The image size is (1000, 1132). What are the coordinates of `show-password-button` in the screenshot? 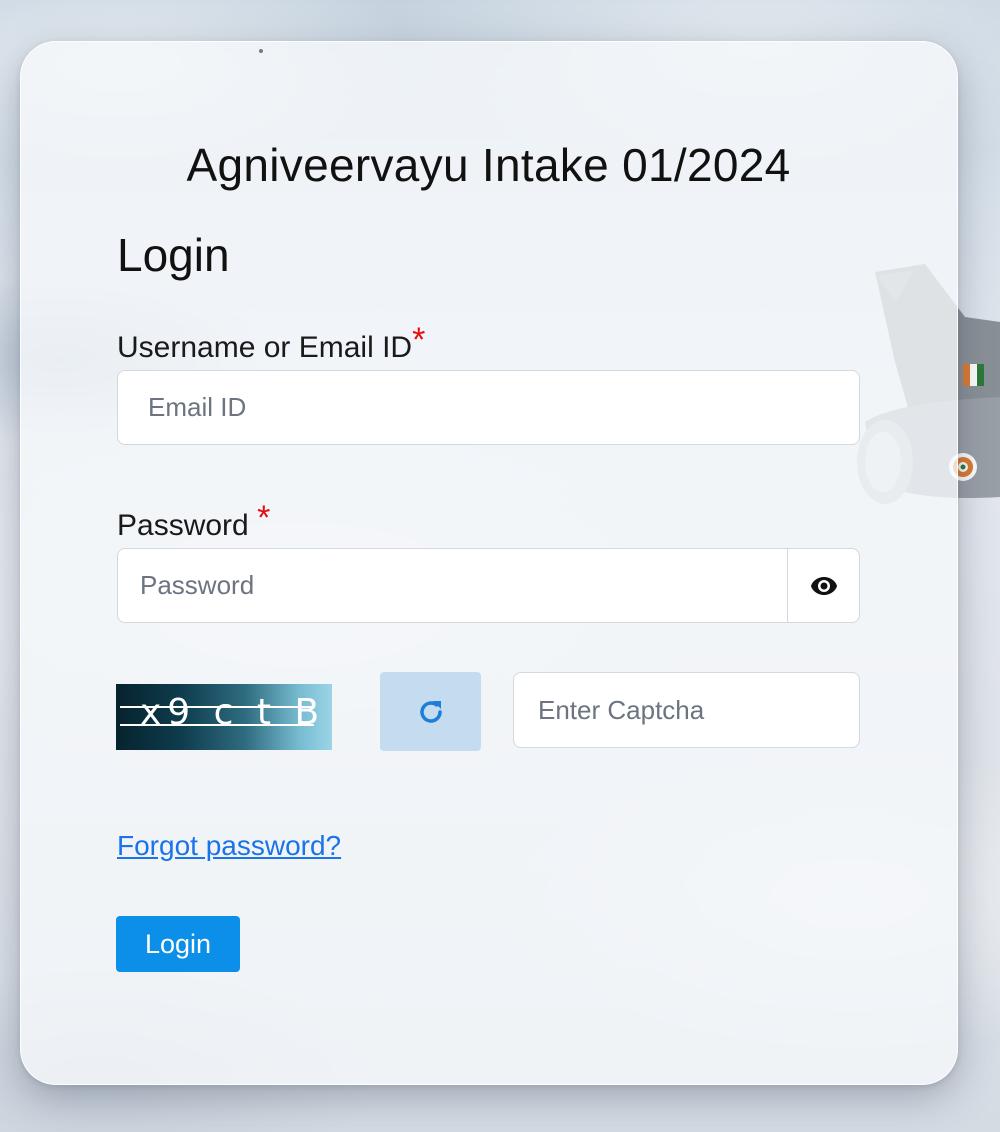 It's located at (823, 585).